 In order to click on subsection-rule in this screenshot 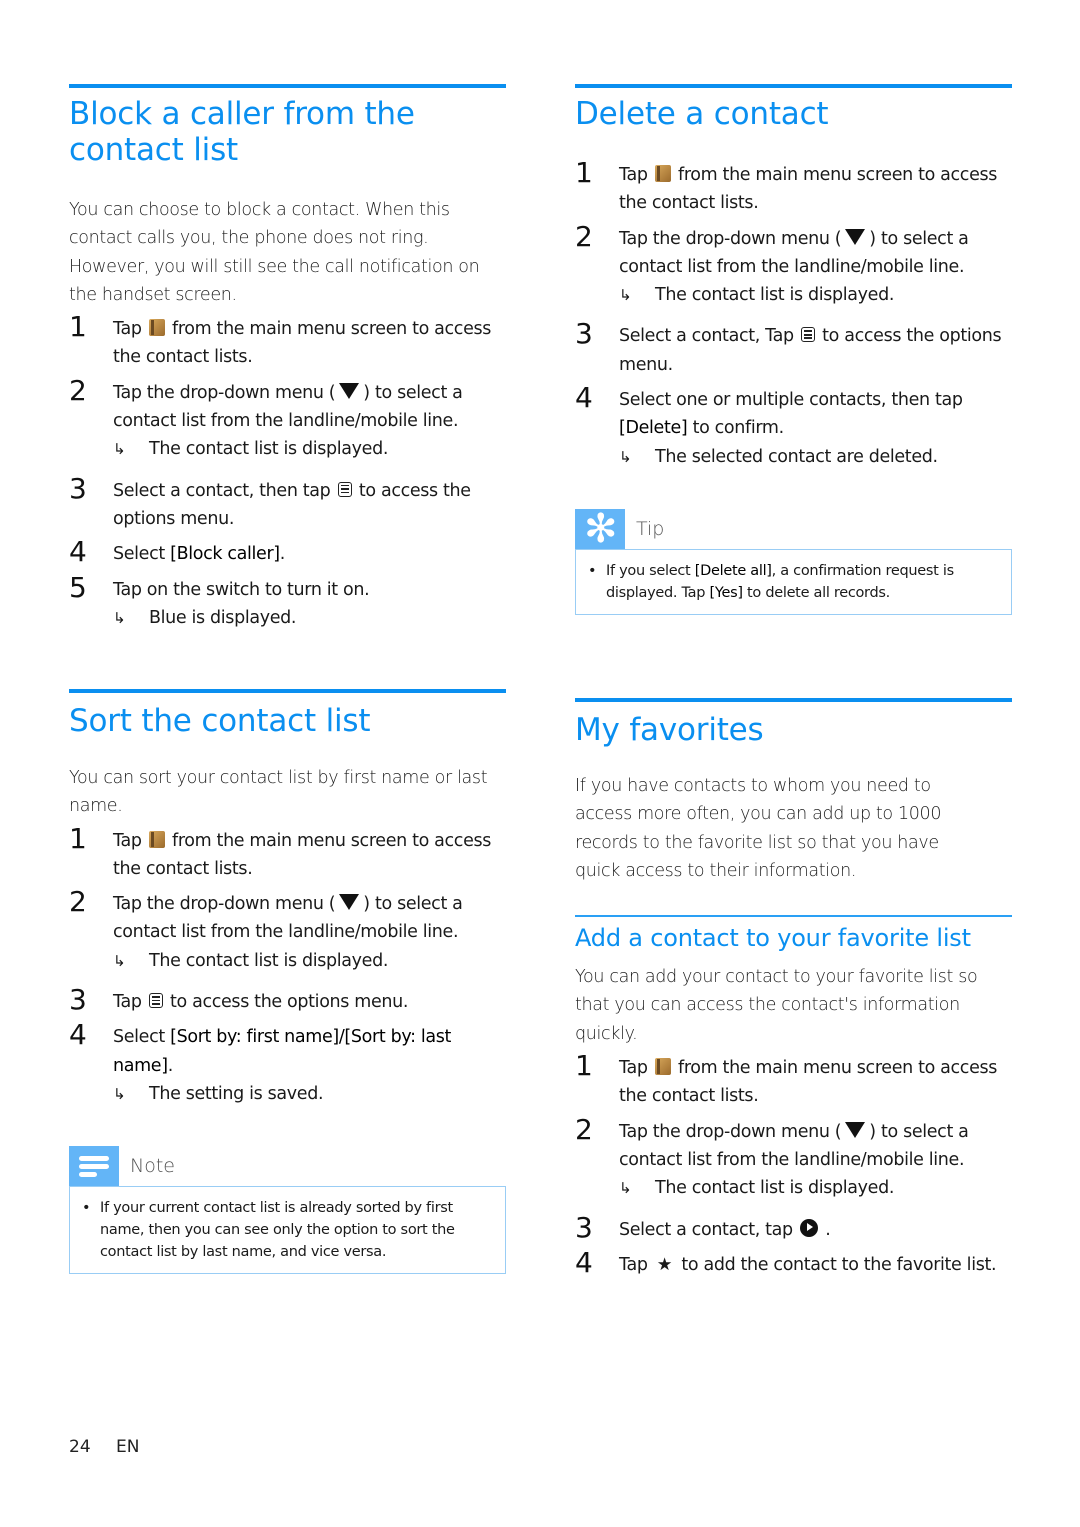, I will do `click(793, 916)`.